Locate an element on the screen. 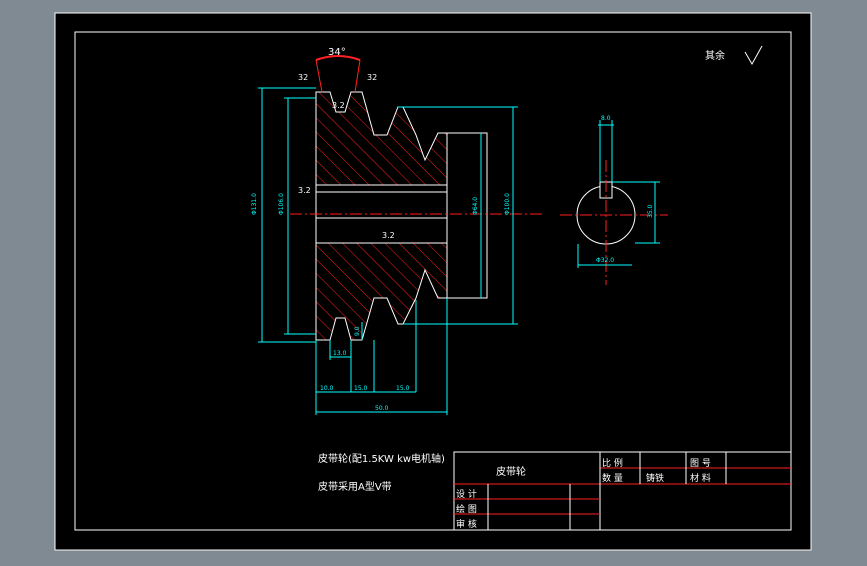 This screenshot has height=566, width=867. dim-hub-dia: Φ64.0 is located at coordinates (475, 206).